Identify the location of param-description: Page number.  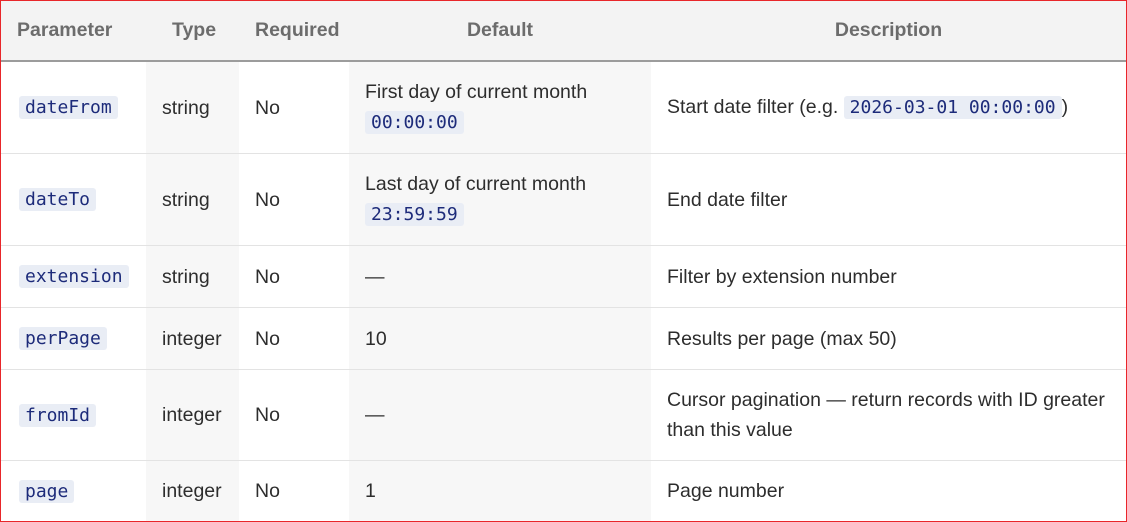
(888, 490).